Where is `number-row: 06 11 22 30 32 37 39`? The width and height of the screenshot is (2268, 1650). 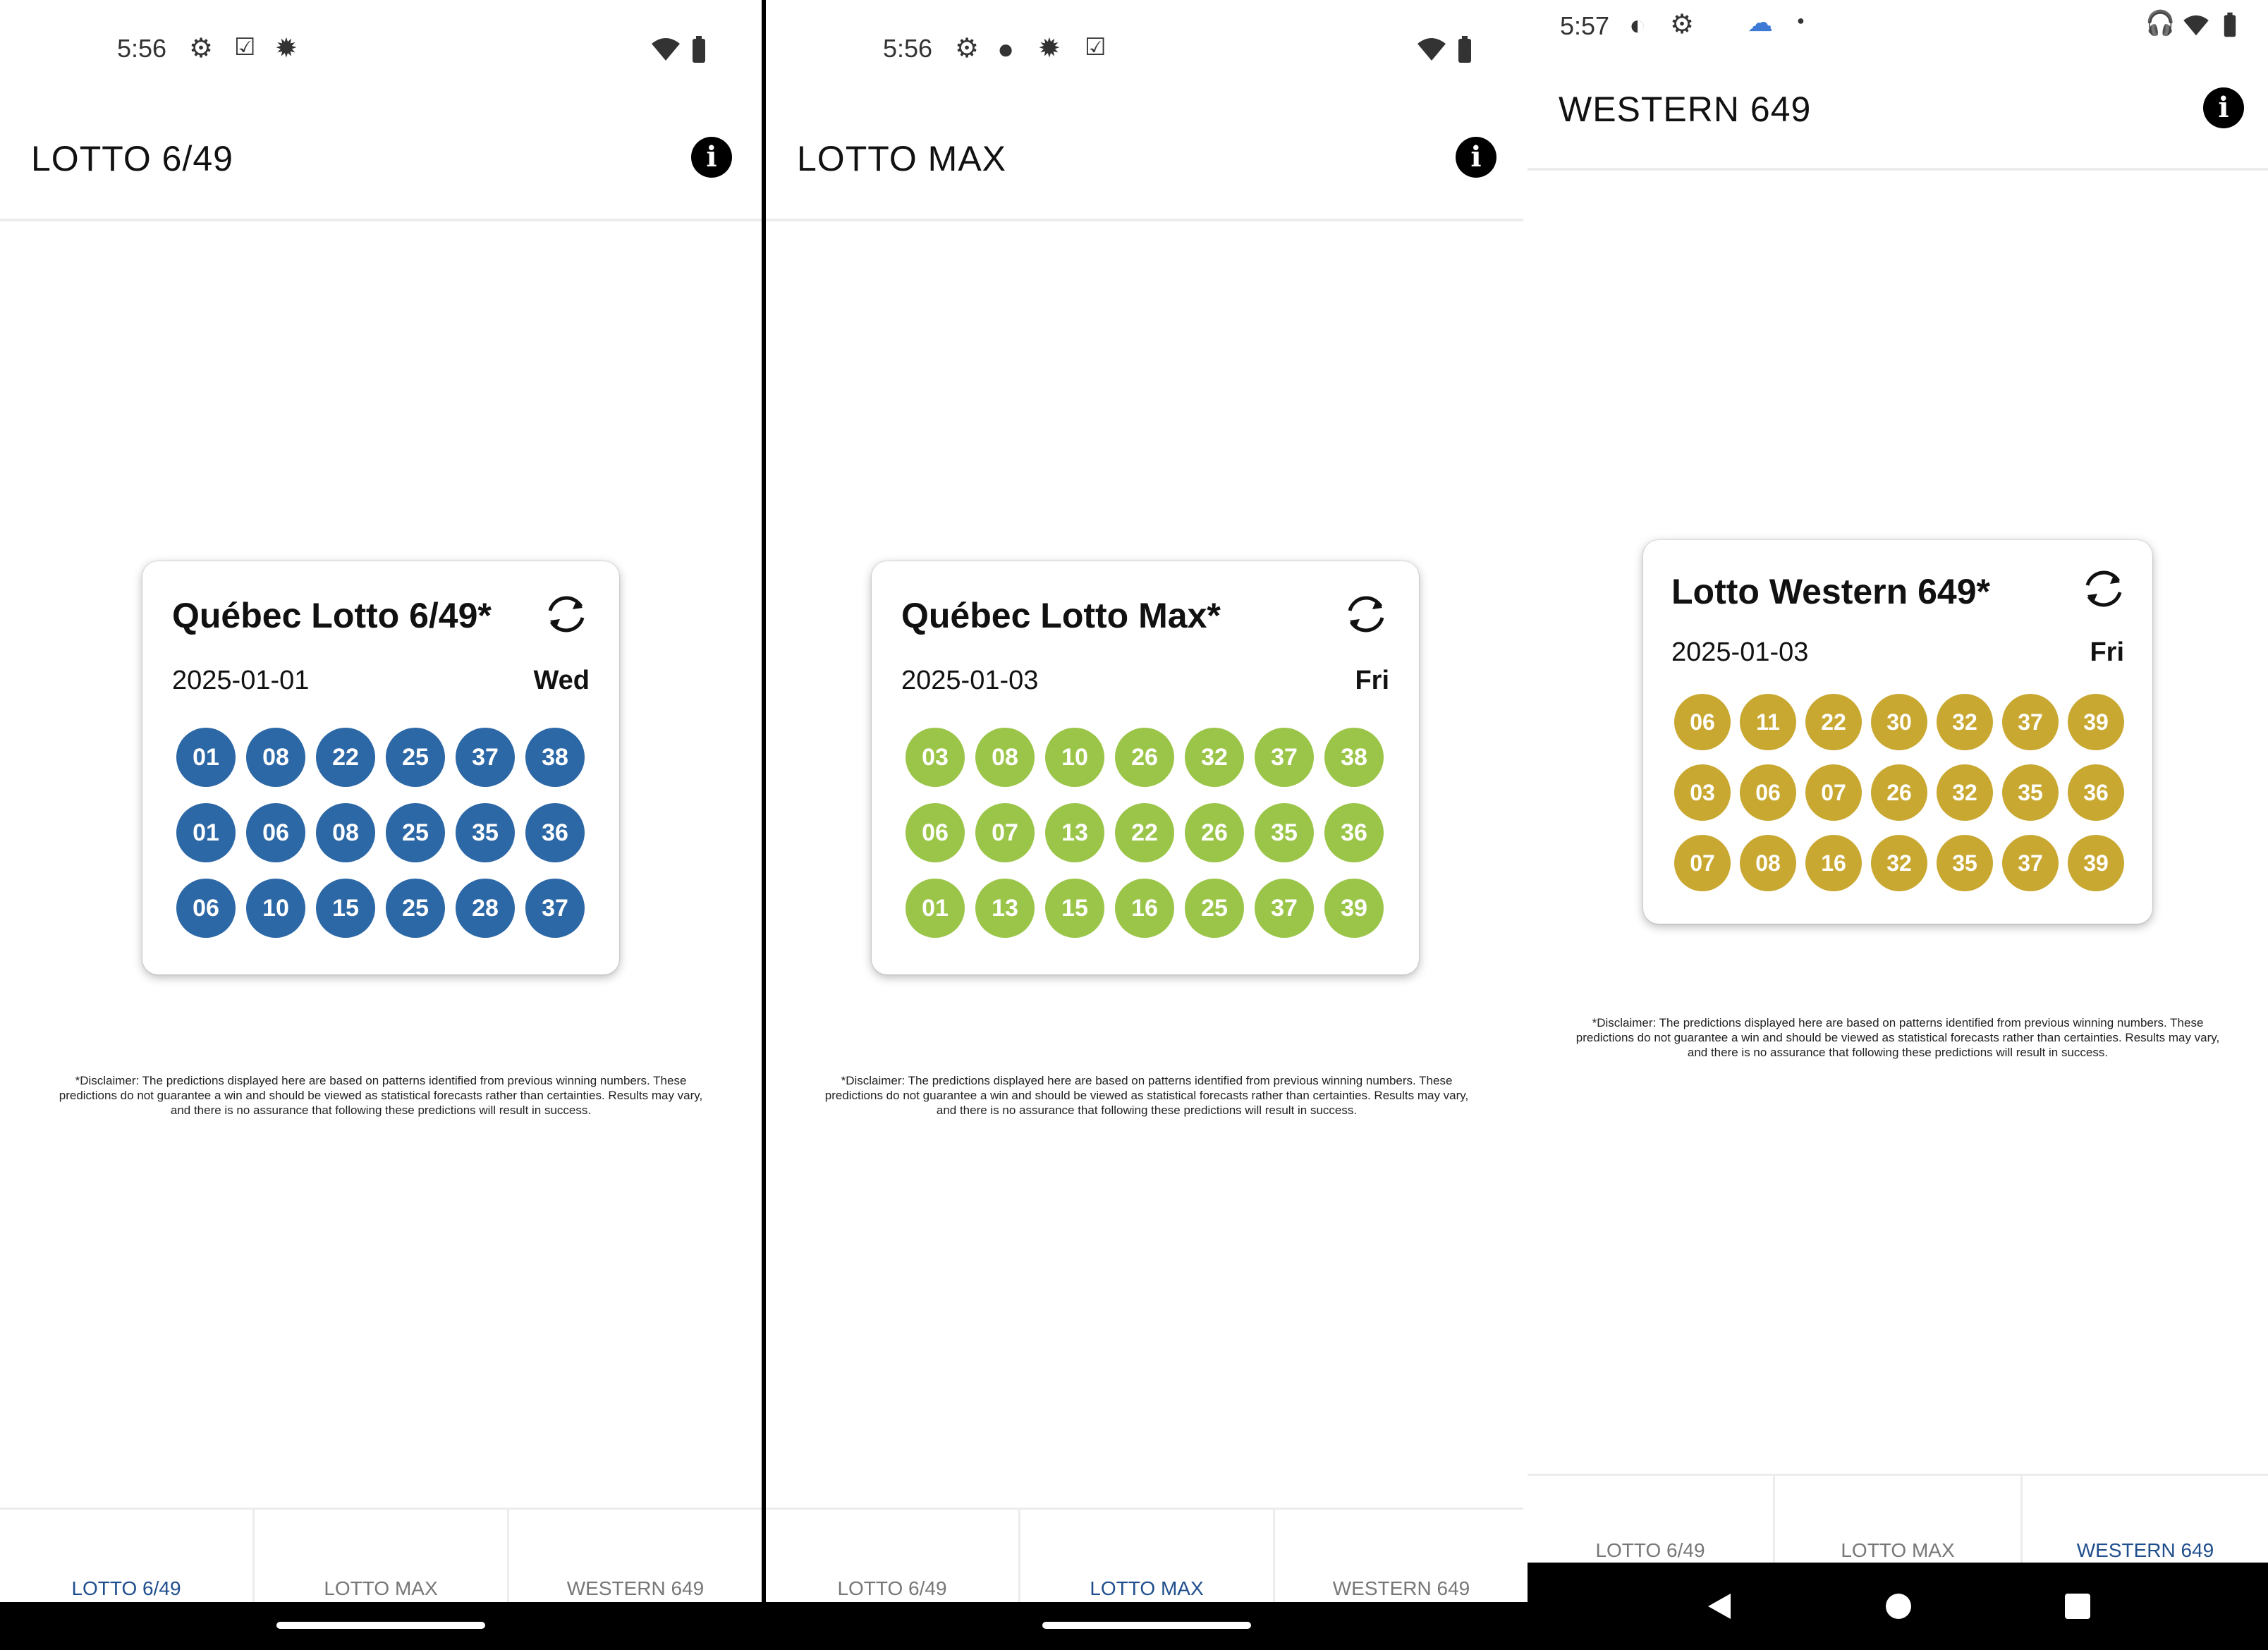
number-row: 06 11 22 30 32 37 39 is located at coordinates (1899, 722).